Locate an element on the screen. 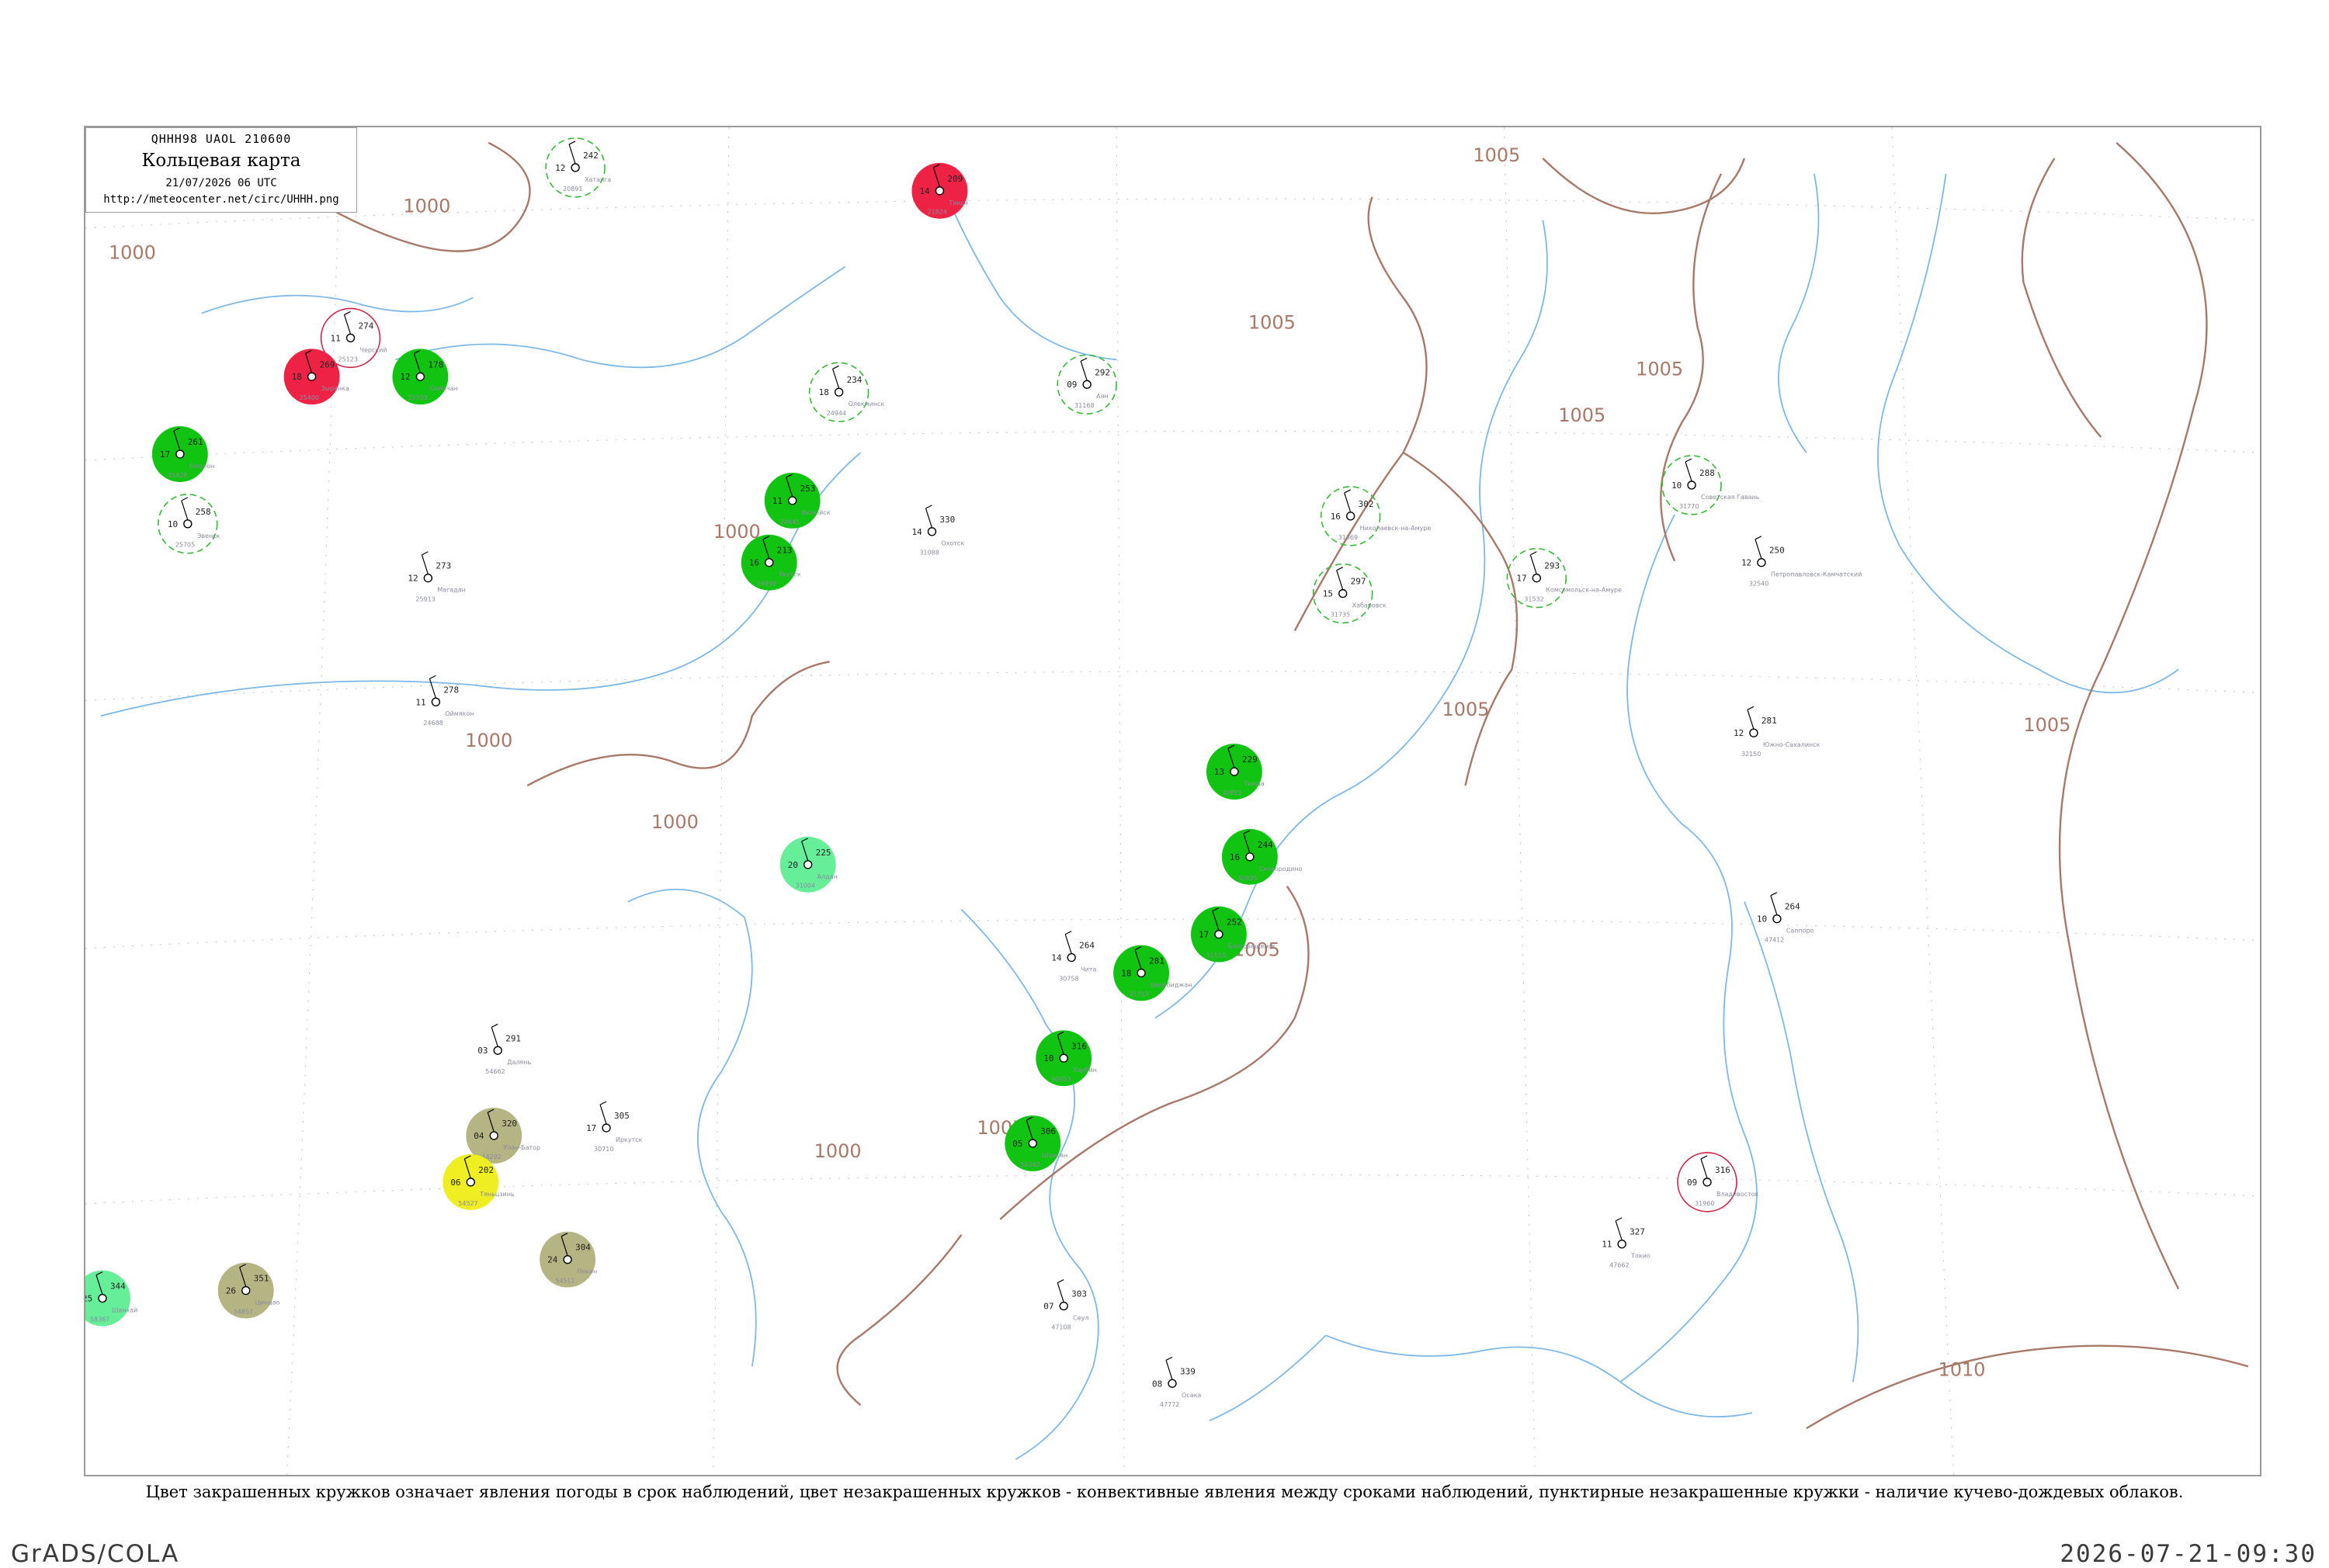 The height and width of the screenshot is (1568, 2329). station-id: 31735 is located at coordinates (1340, 615).